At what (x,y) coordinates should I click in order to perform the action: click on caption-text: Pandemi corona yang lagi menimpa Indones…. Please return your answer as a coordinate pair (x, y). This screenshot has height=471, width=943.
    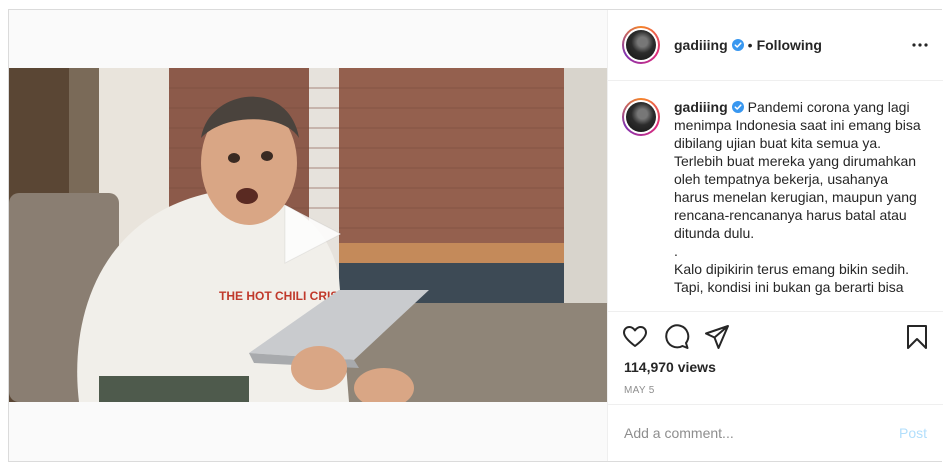
    Looking at the image, I should click on (797, 197).